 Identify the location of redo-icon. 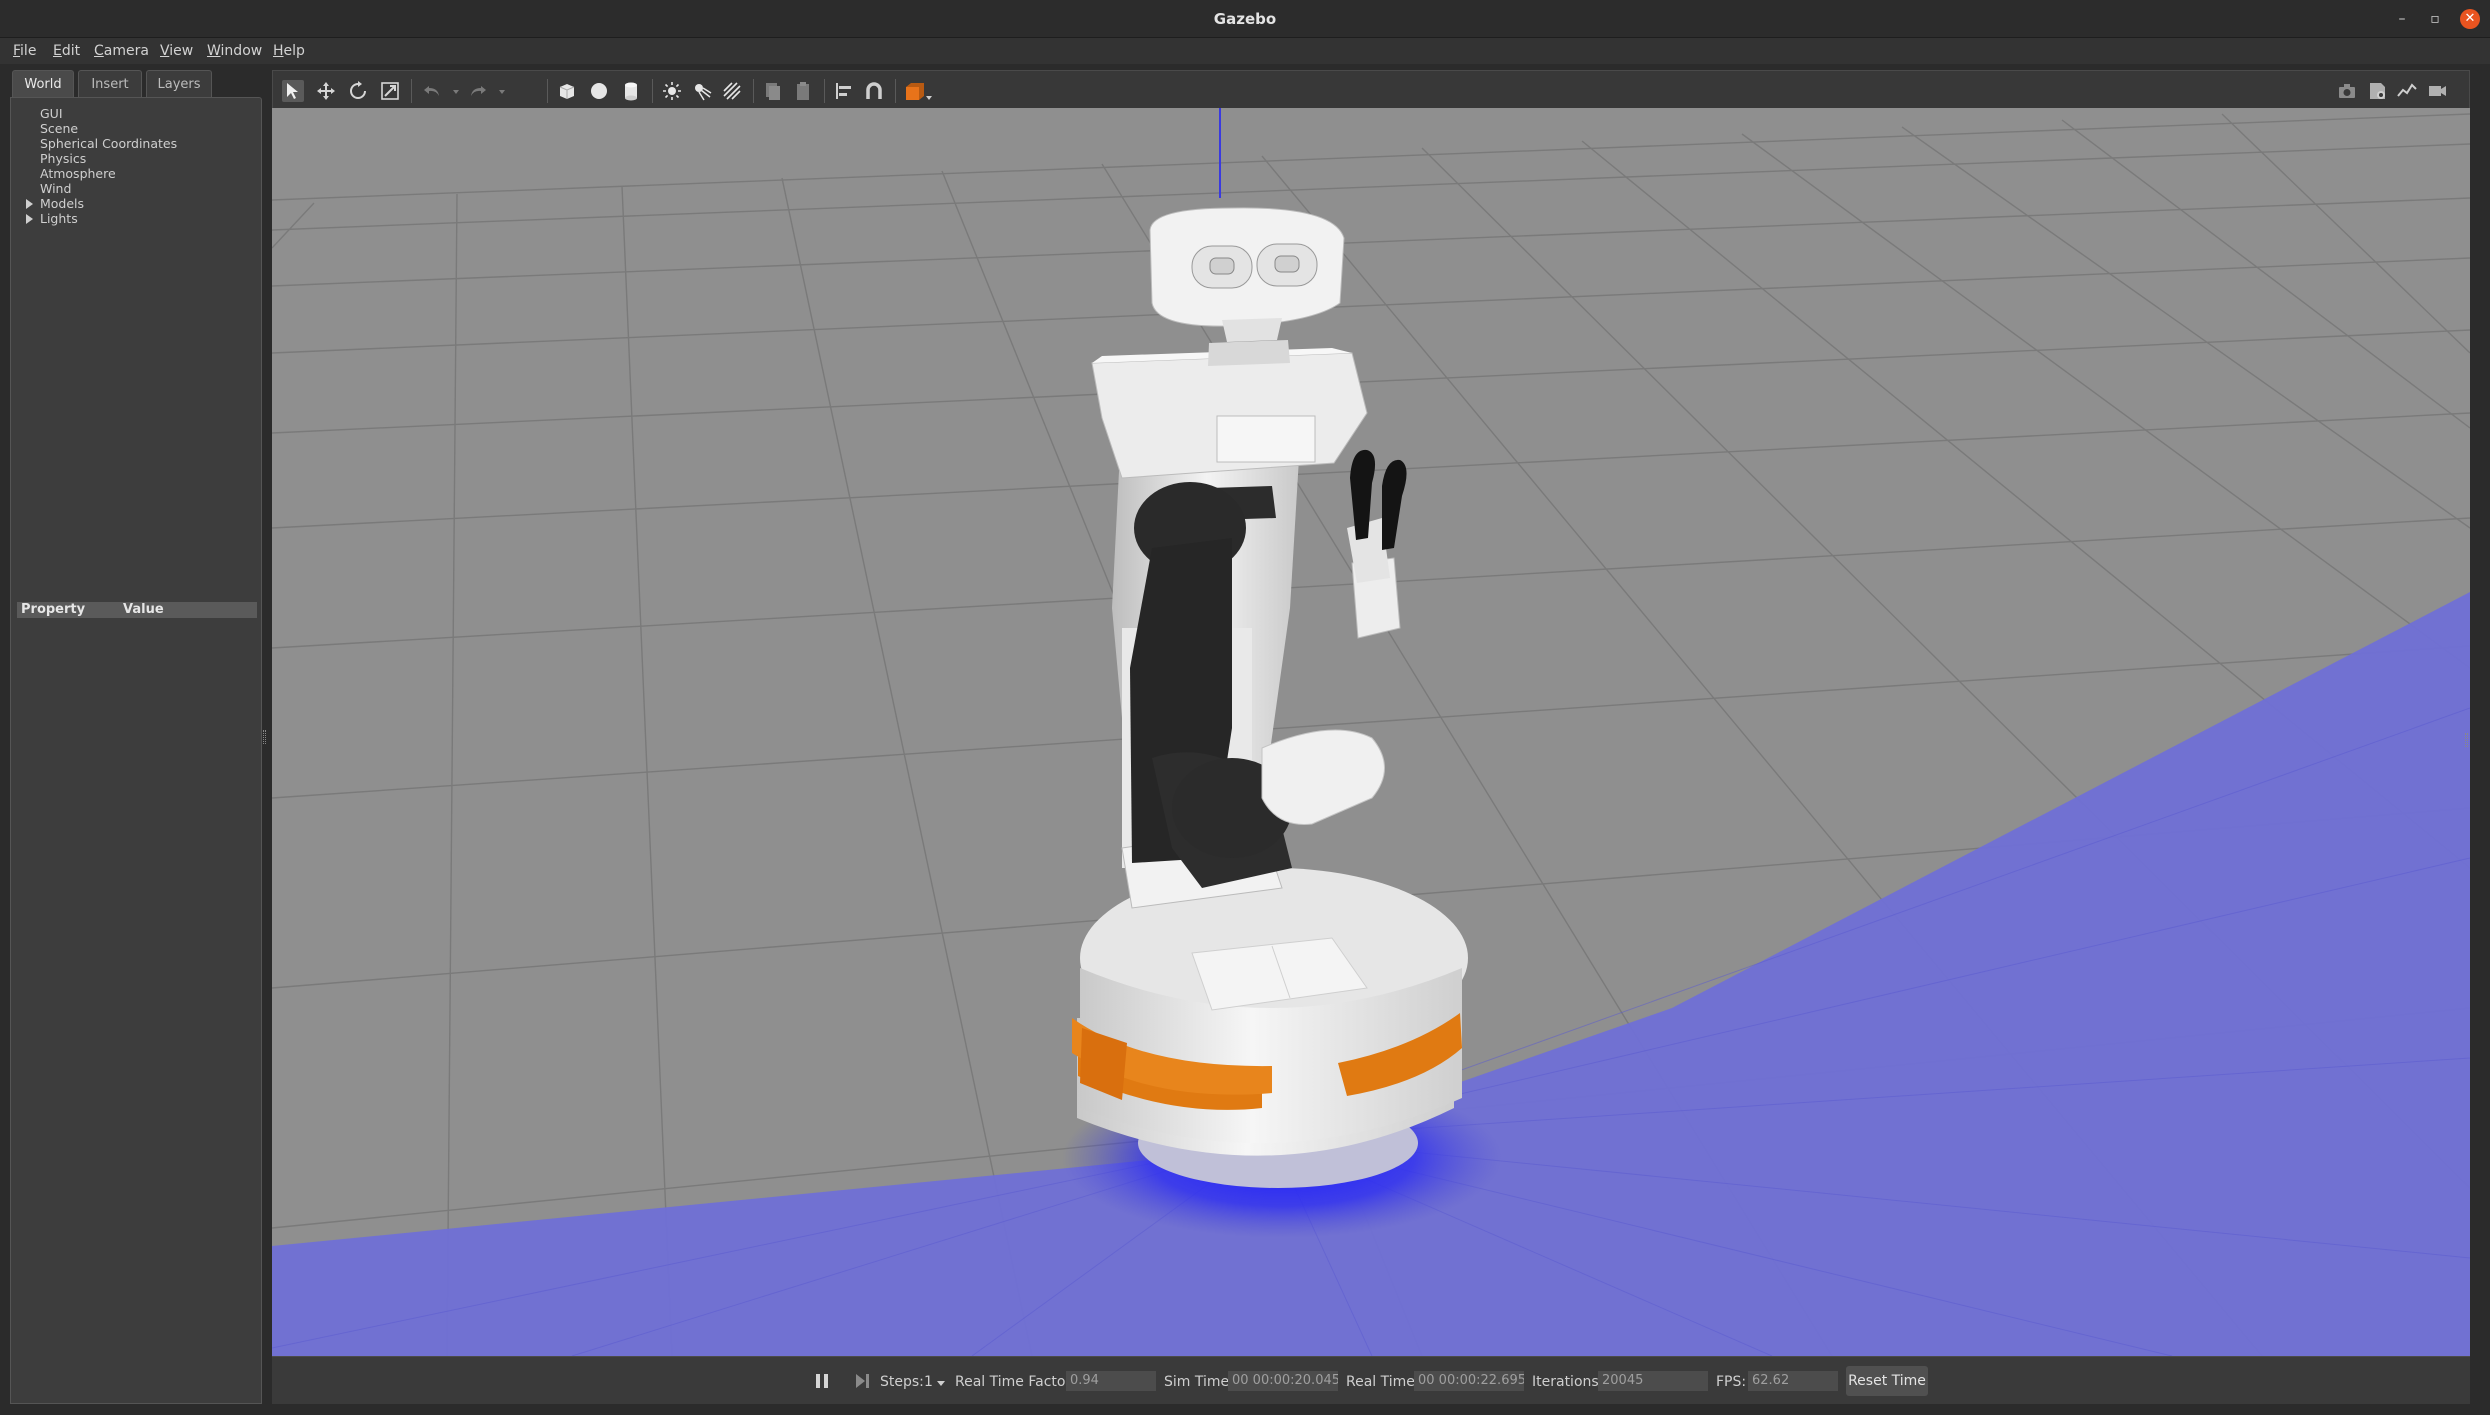
(478, 91).